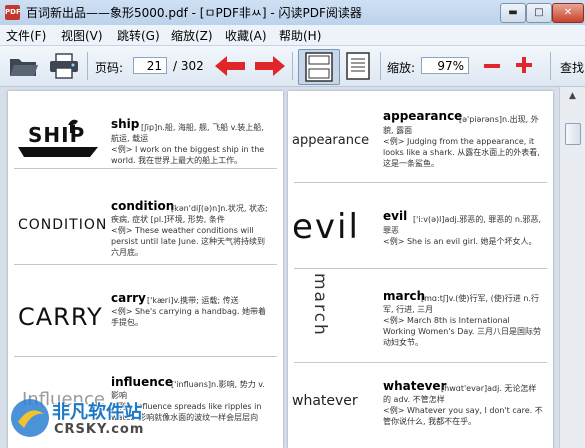  I want to click on march-phonetic: [mɑ:tʃ]v.(使)行军, (使)行进 n.行军, 行进, 三月, so click(461, 304).